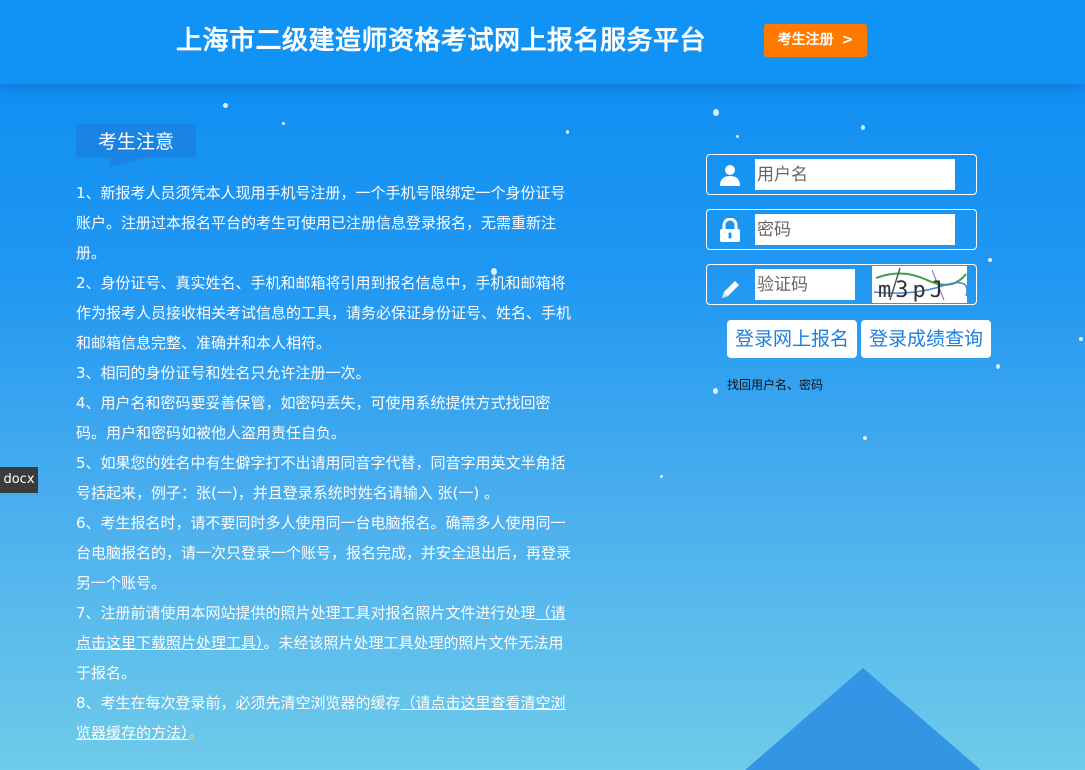 The image size is (1085, 770). I want to click on find-account-link: 找回用户名、密码, so click(775, 384).